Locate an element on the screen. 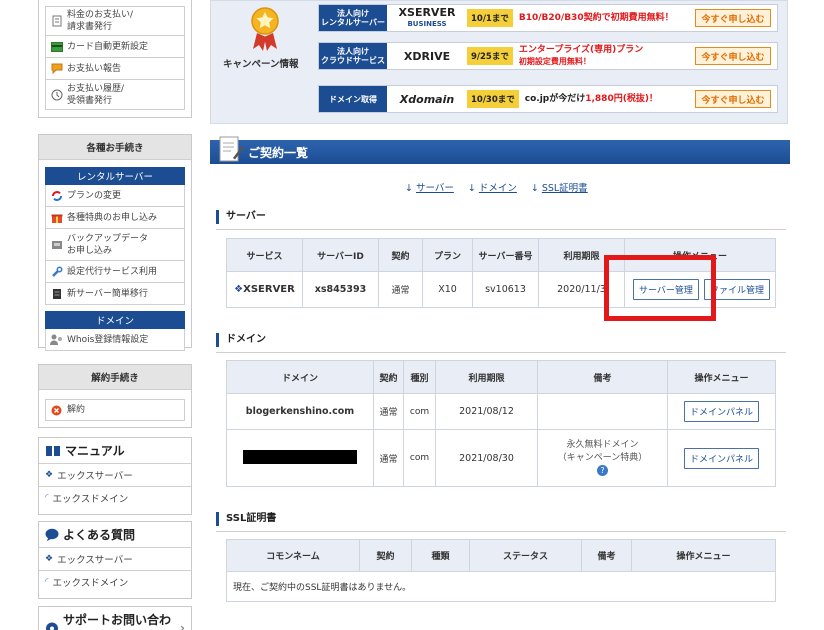  campaign-text-red: B10/B20/B30契約で初期費用無料！ is located at coordinates (596, 17).